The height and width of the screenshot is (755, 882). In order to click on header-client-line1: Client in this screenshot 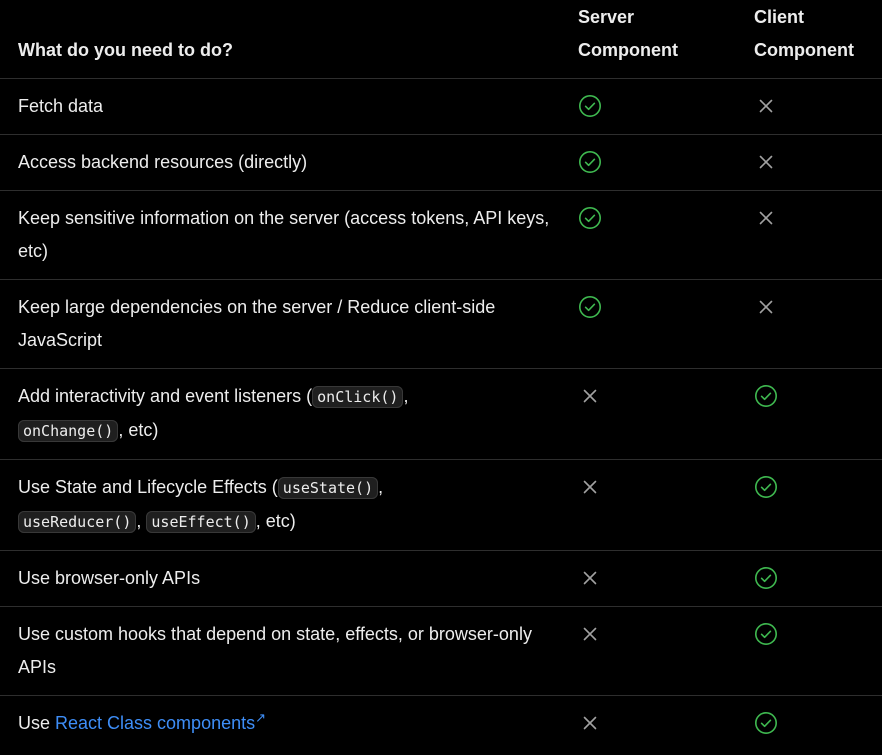, I will do `click(779, 16)`.